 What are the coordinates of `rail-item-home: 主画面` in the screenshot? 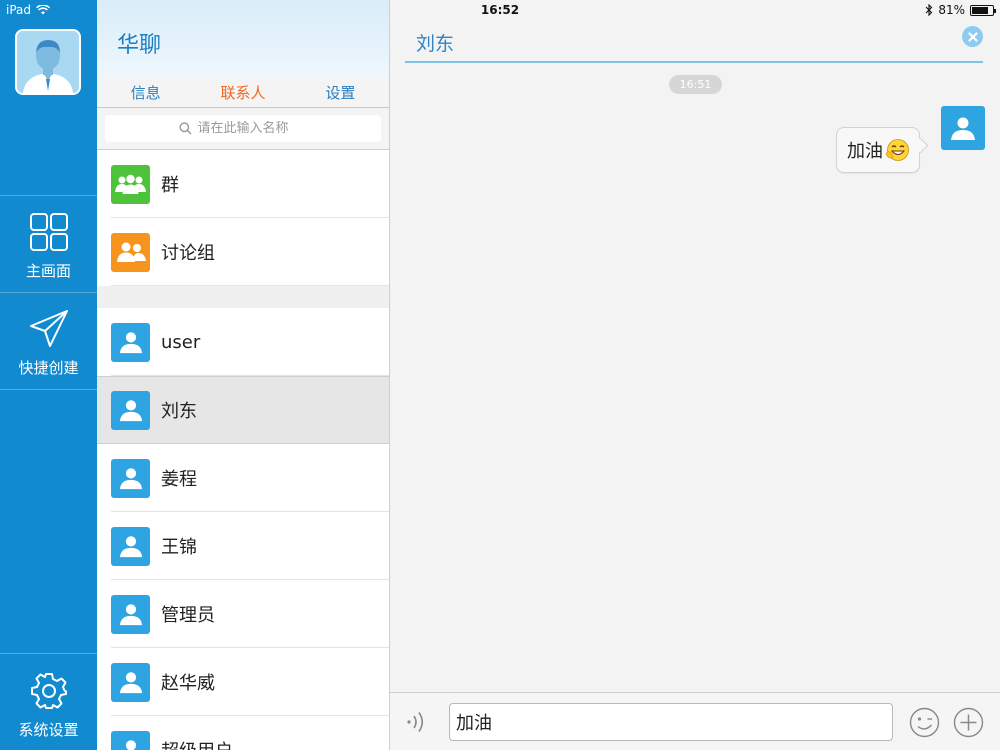 It's located at (48, 246).